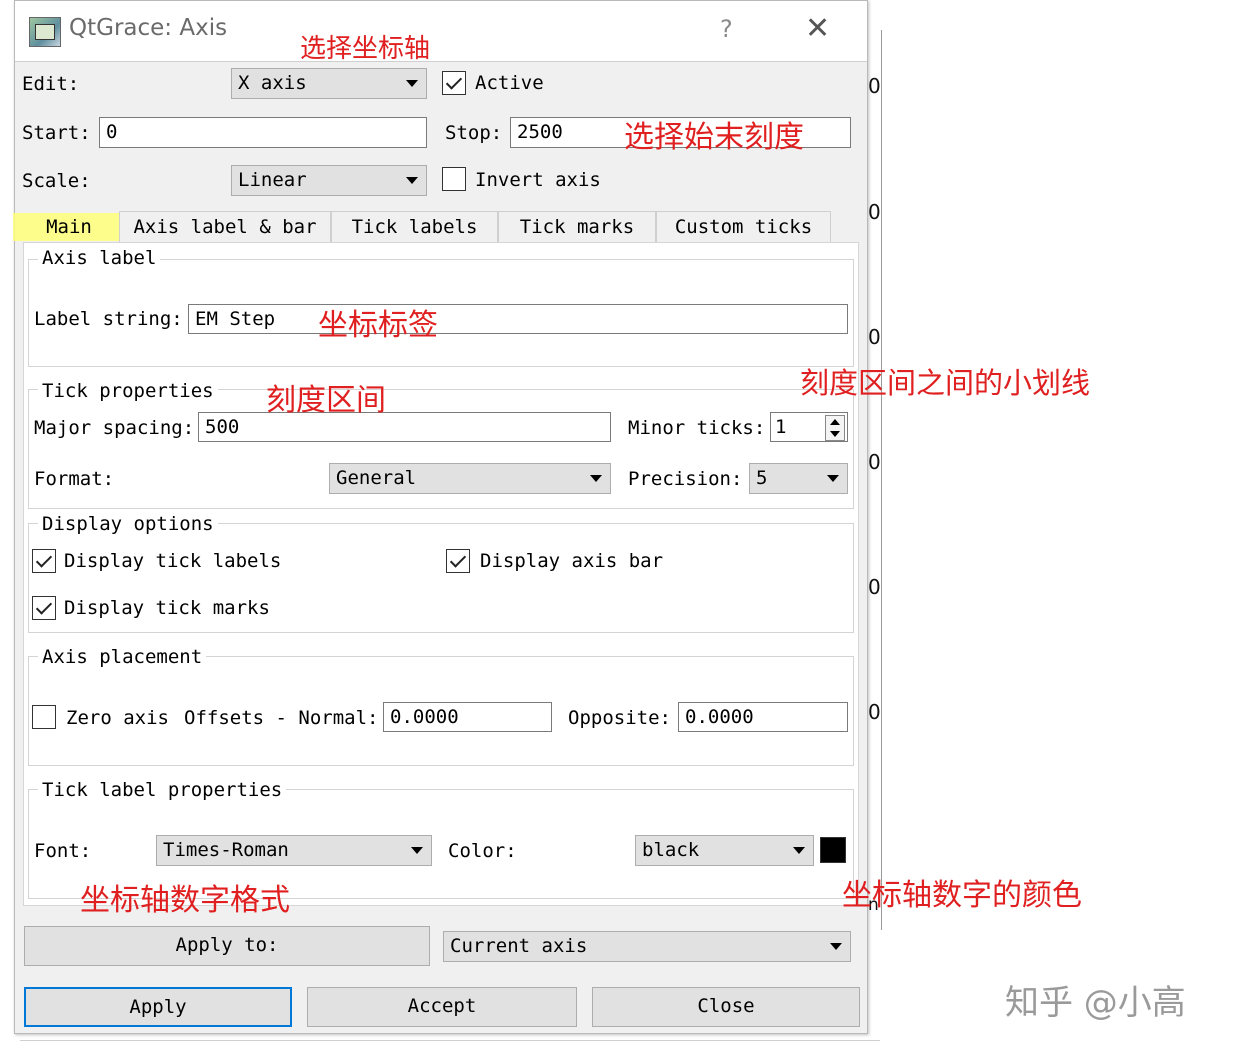  I want to click on accept-button: Accept, so click(442, 1007).